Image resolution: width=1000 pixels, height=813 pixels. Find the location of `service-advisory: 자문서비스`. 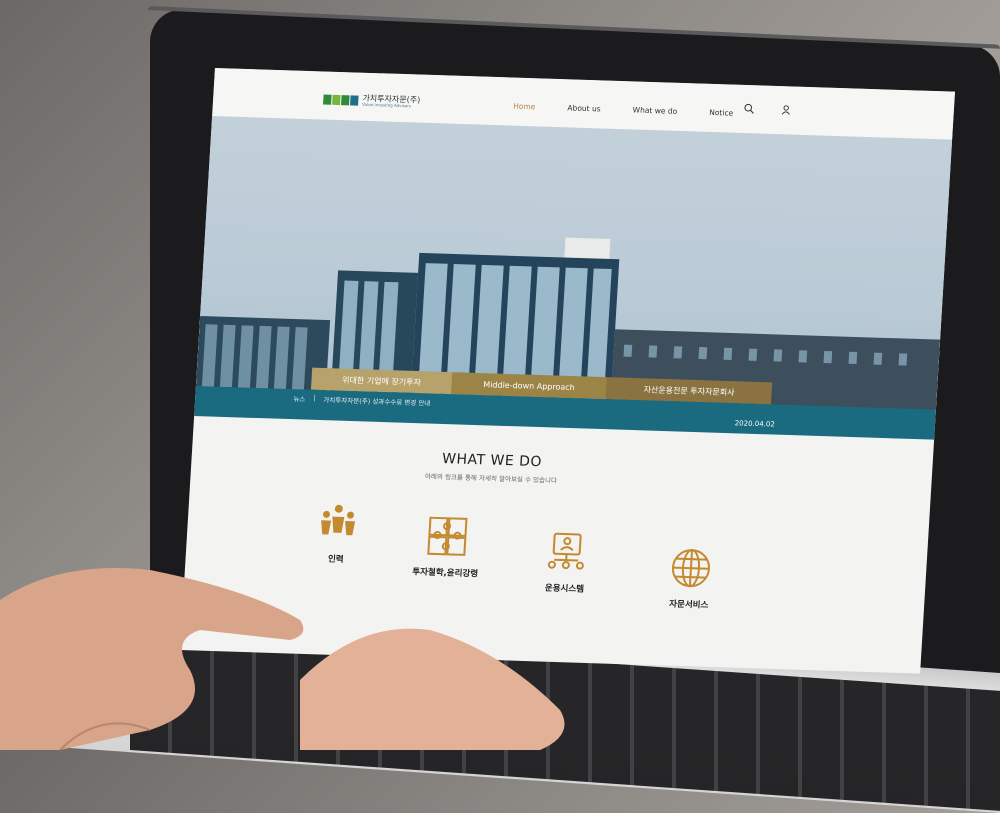

service-advisory: 자문서비스 is located at coordinates (690, 578).